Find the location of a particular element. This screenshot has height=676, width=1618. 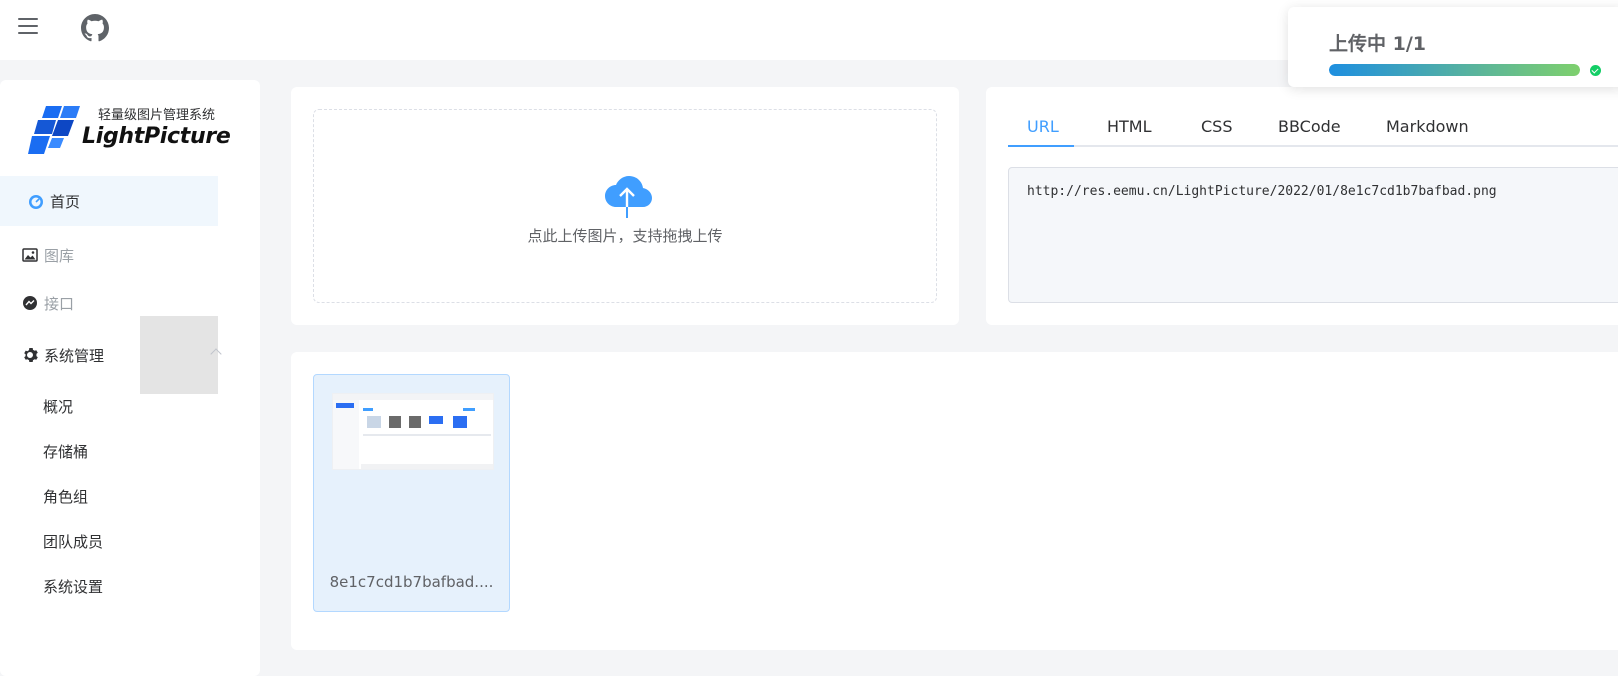

logo: 轻量级图片管理系统 LightPicture is located at coordinates (129, 130).